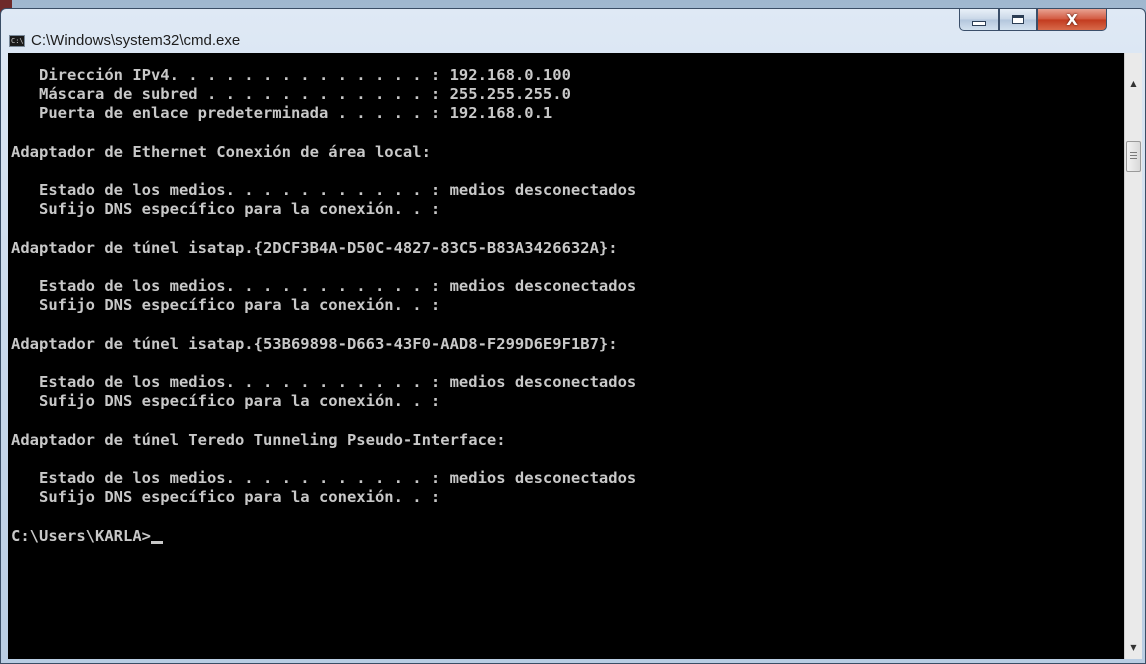 The image size is (1146, 664). I want to click on vertical-scrollbar: ▲ ▼, so click(1133, 356).